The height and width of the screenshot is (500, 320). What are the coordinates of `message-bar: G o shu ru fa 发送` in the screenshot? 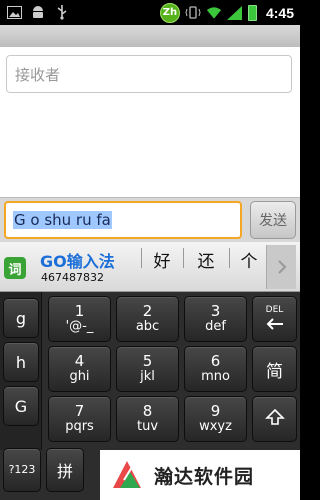 It's located at (150, 219).